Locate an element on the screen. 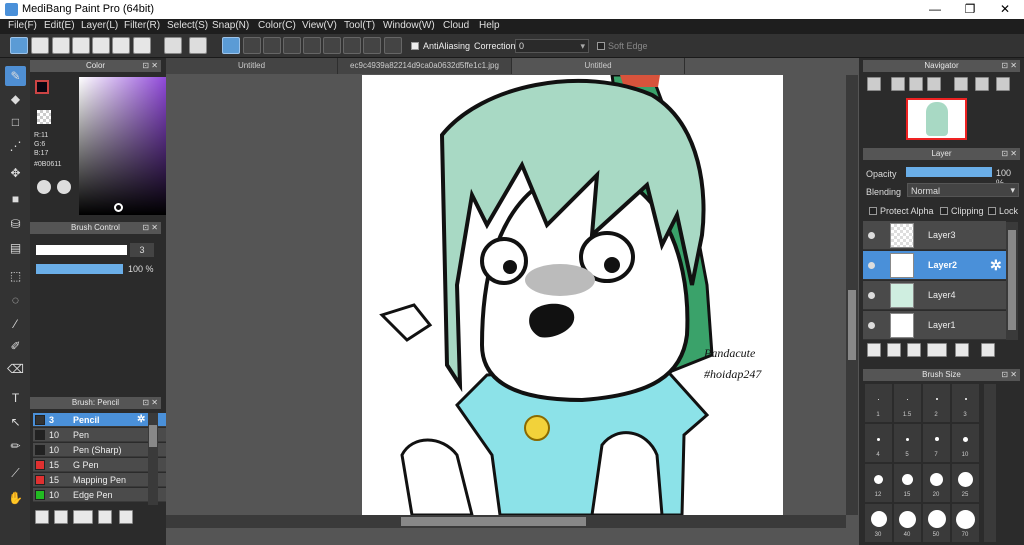 The width and height of the screenshot is (1024, 545). select-eraser-icon: ⌫ is located at coordinates (15, 369).